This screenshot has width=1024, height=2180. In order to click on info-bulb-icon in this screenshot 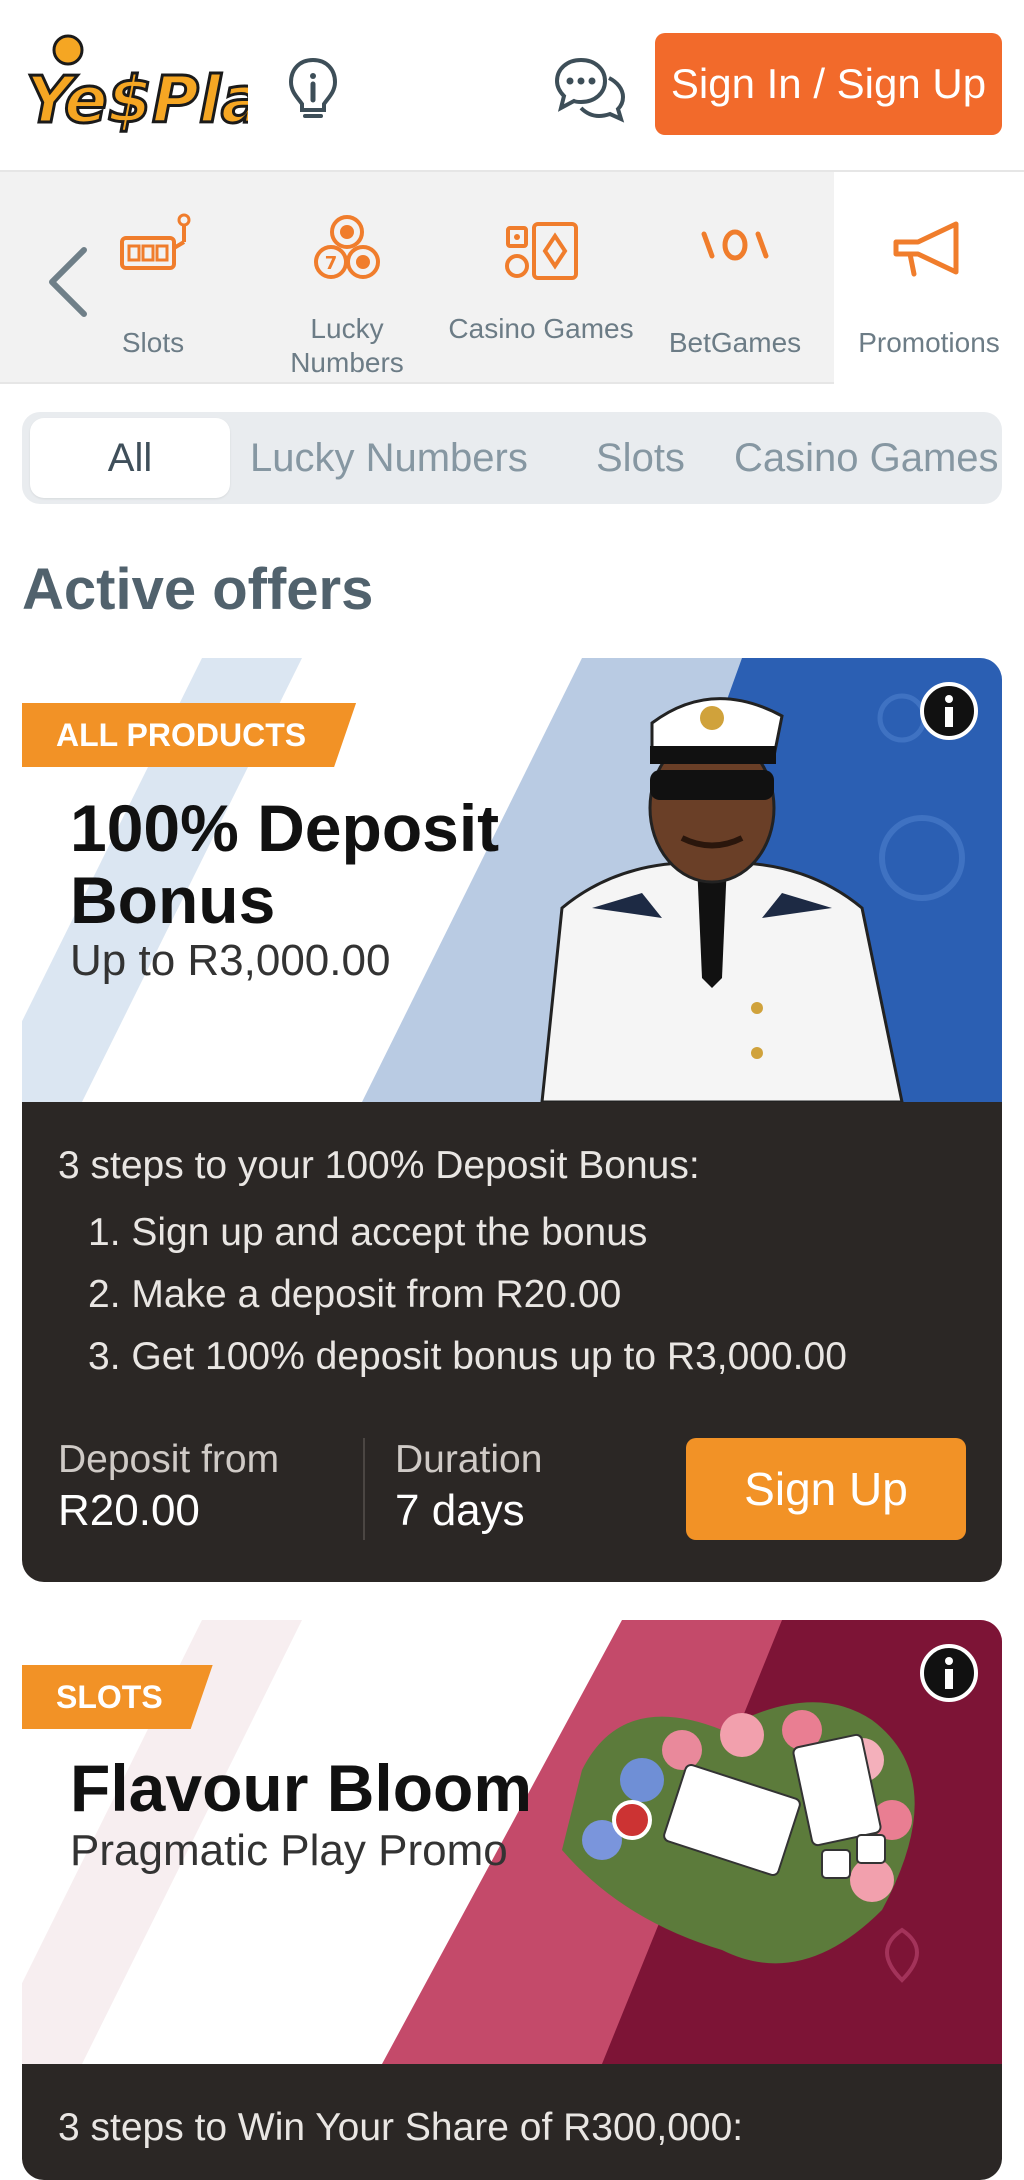, I will do `click(313, 89)`.